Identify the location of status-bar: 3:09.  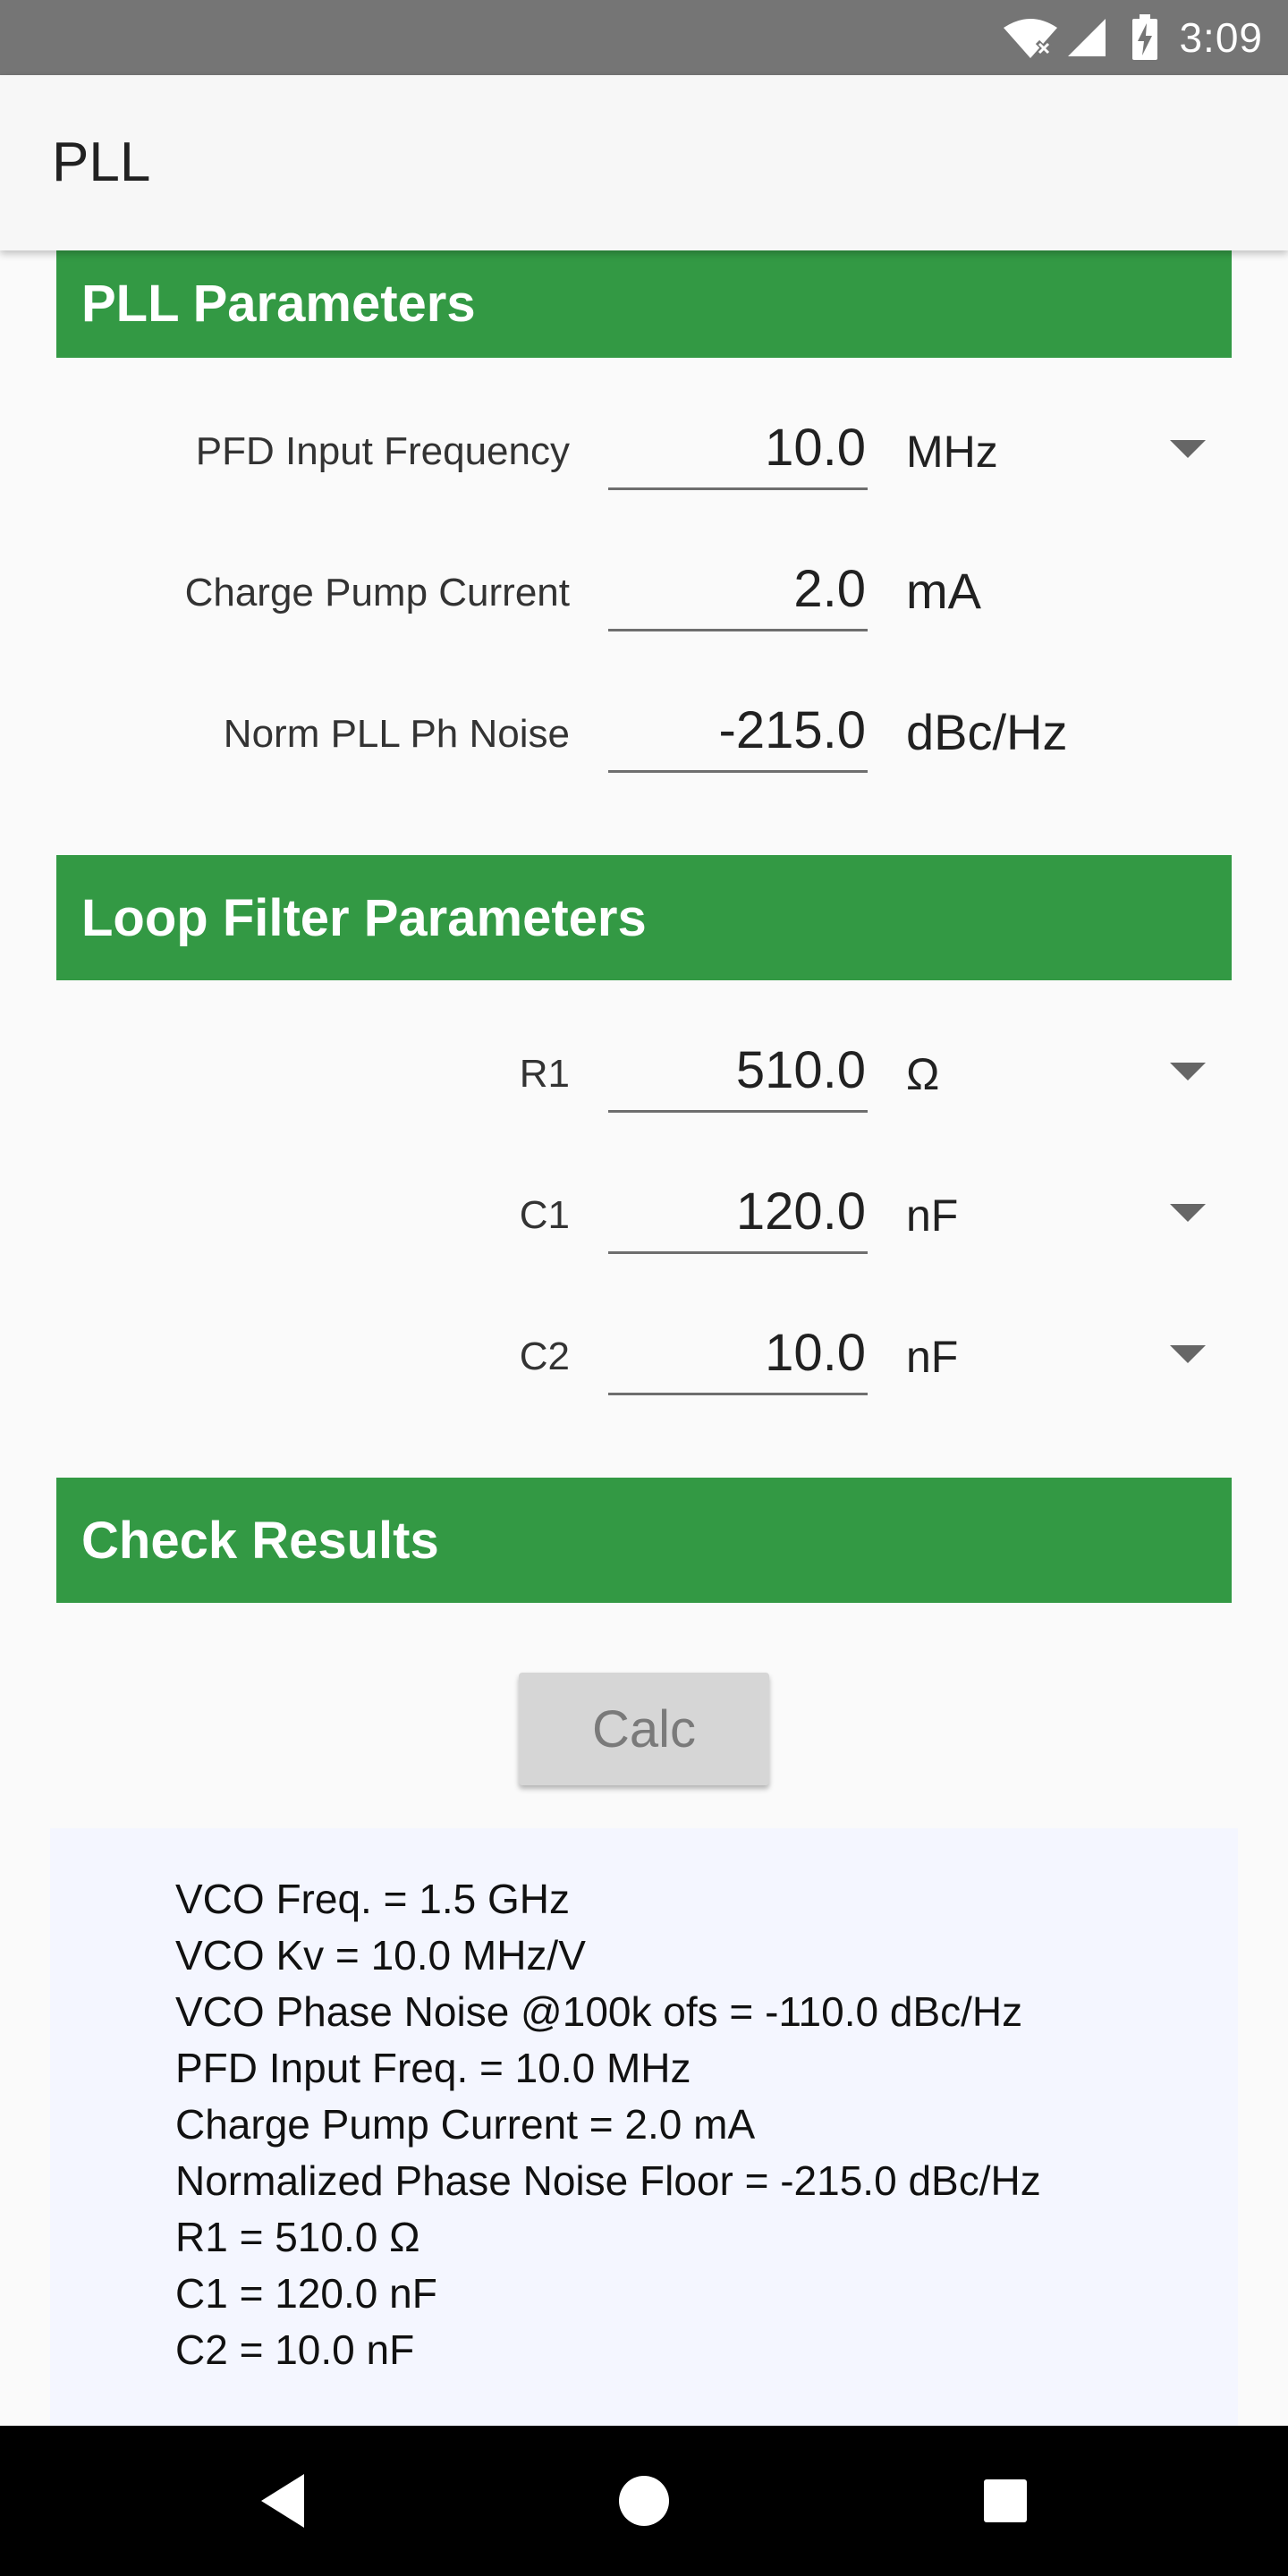
(644, 37).